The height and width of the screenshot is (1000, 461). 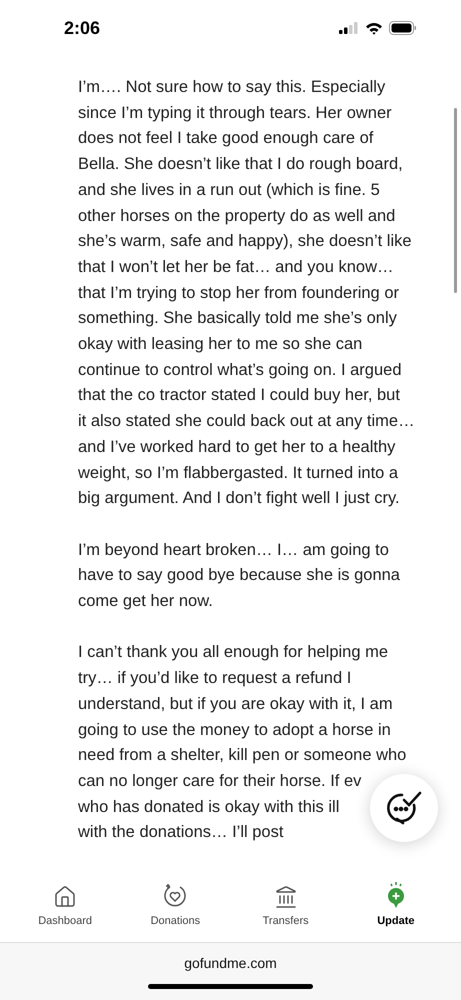 I want to click on nav-tab: Dashboard, so click(x=65, y=907).